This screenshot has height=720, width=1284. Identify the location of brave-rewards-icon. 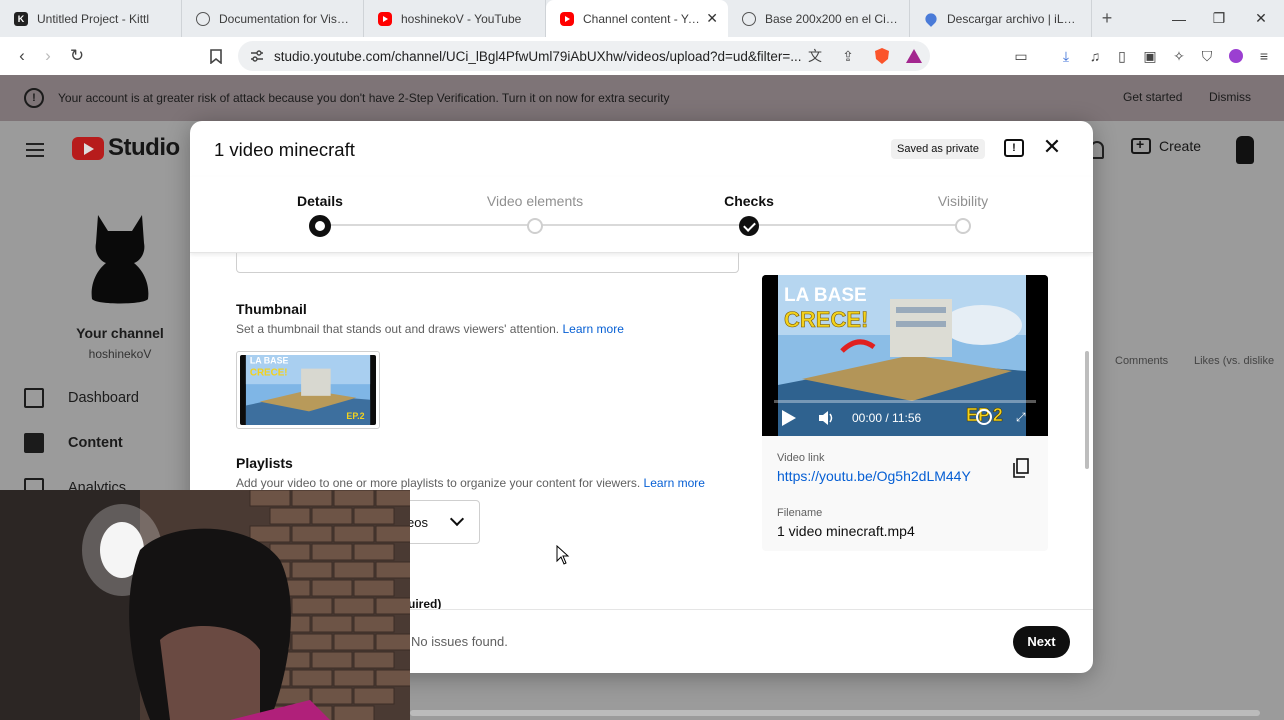
(914, 56).